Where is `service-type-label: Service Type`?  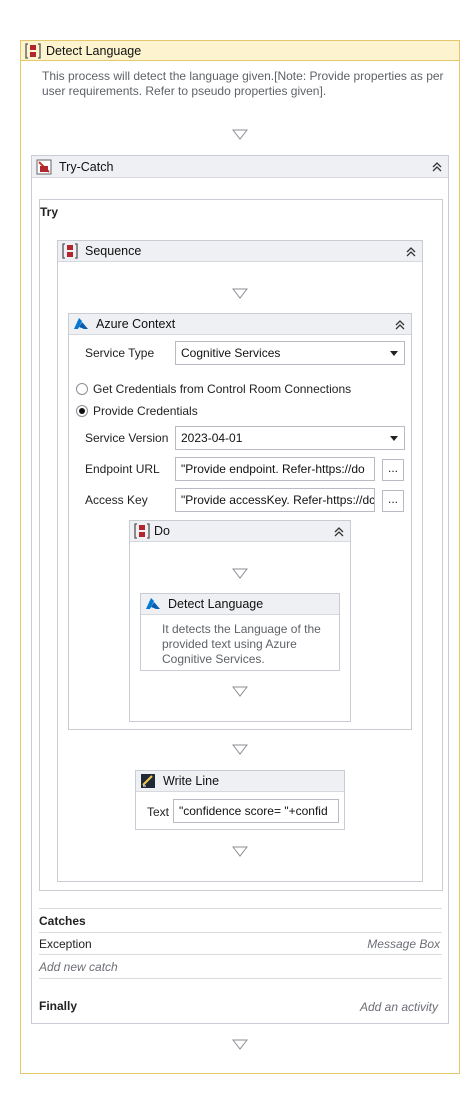 service-type-label: Service Type is located at coordinates (120, 353).